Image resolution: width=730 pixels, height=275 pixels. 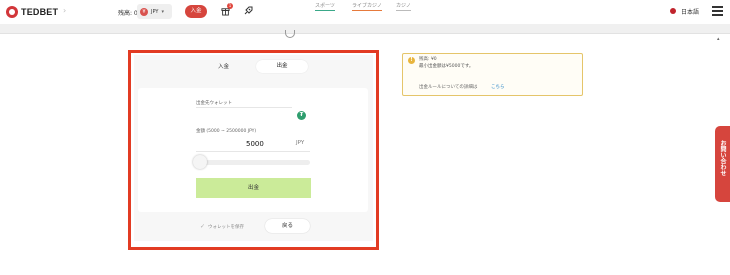 I want to click on rocket-icon, so click(x=248, y=11).